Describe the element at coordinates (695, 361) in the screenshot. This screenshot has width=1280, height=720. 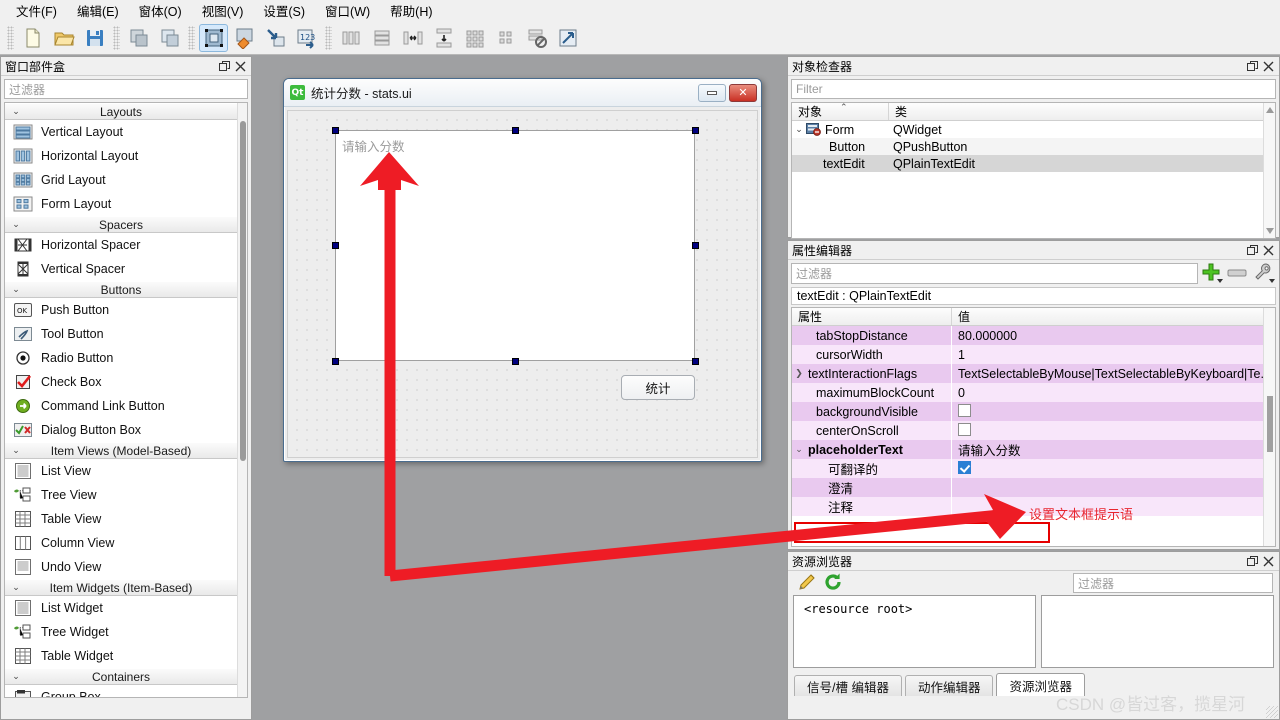
I see `selection-handle-bottom-right` at that location.